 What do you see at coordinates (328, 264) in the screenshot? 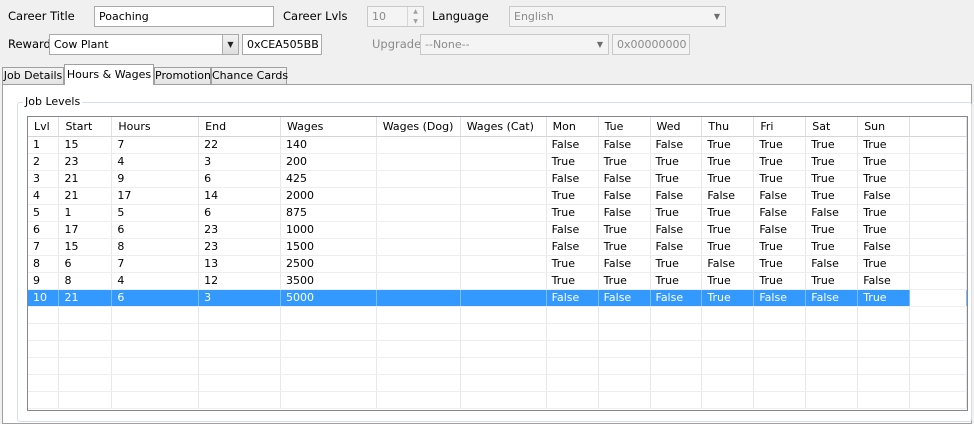
I see `table-cell: 2500` at bounding box center [328, 264].